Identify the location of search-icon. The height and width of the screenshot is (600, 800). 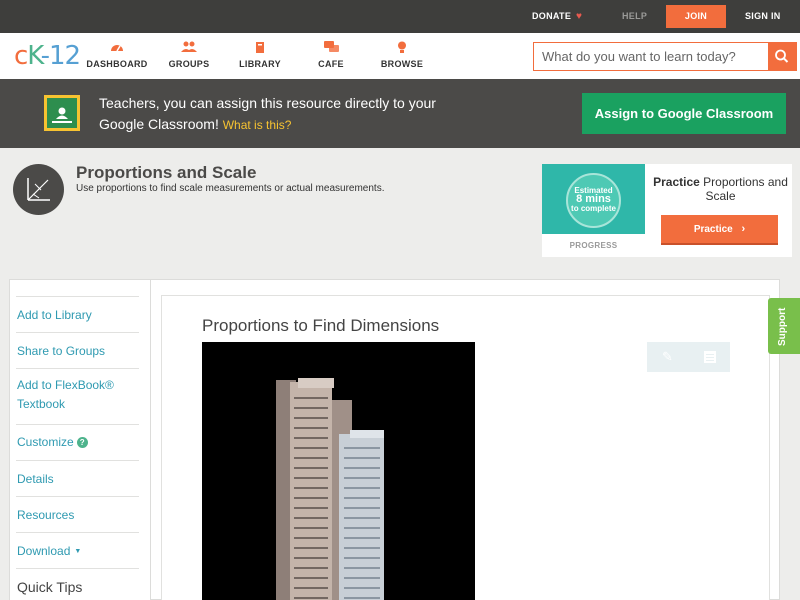
(782, 56).